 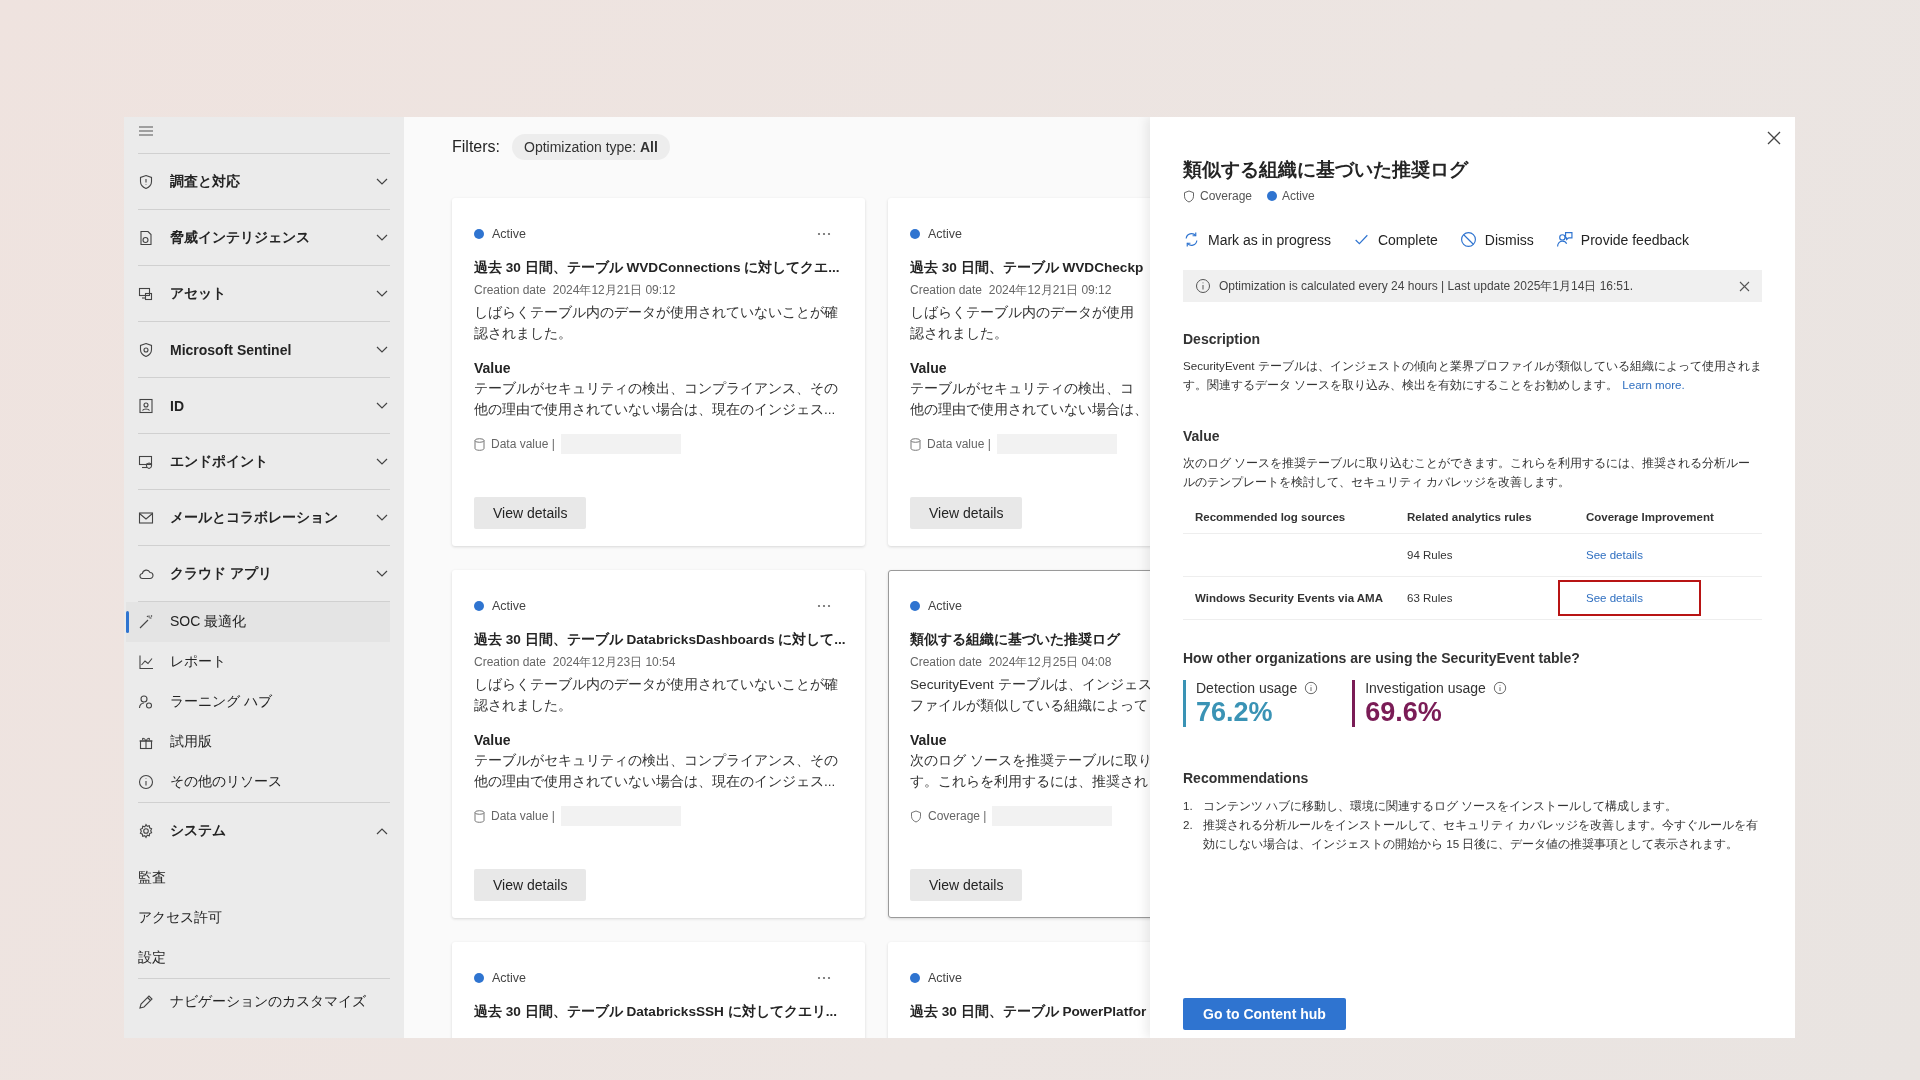 I want to click on nav-item: ラーニング ハブ, so click(x=258, y=702).